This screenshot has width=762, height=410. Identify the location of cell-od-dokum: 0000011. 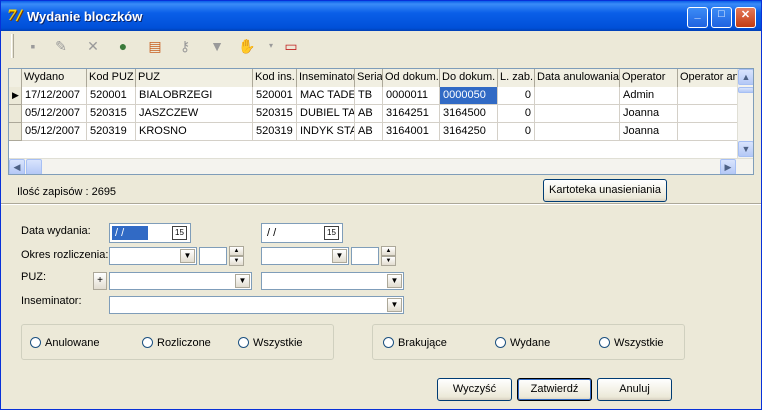
(411, 96).